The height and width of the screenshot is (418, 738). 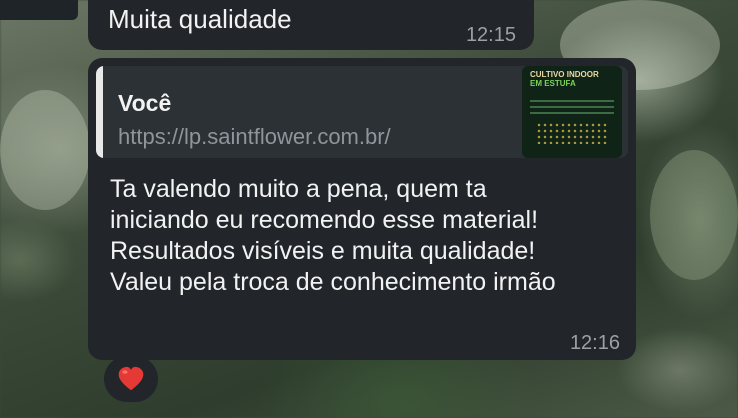 I want to click on heart-icon, so click(x=131, y=378).